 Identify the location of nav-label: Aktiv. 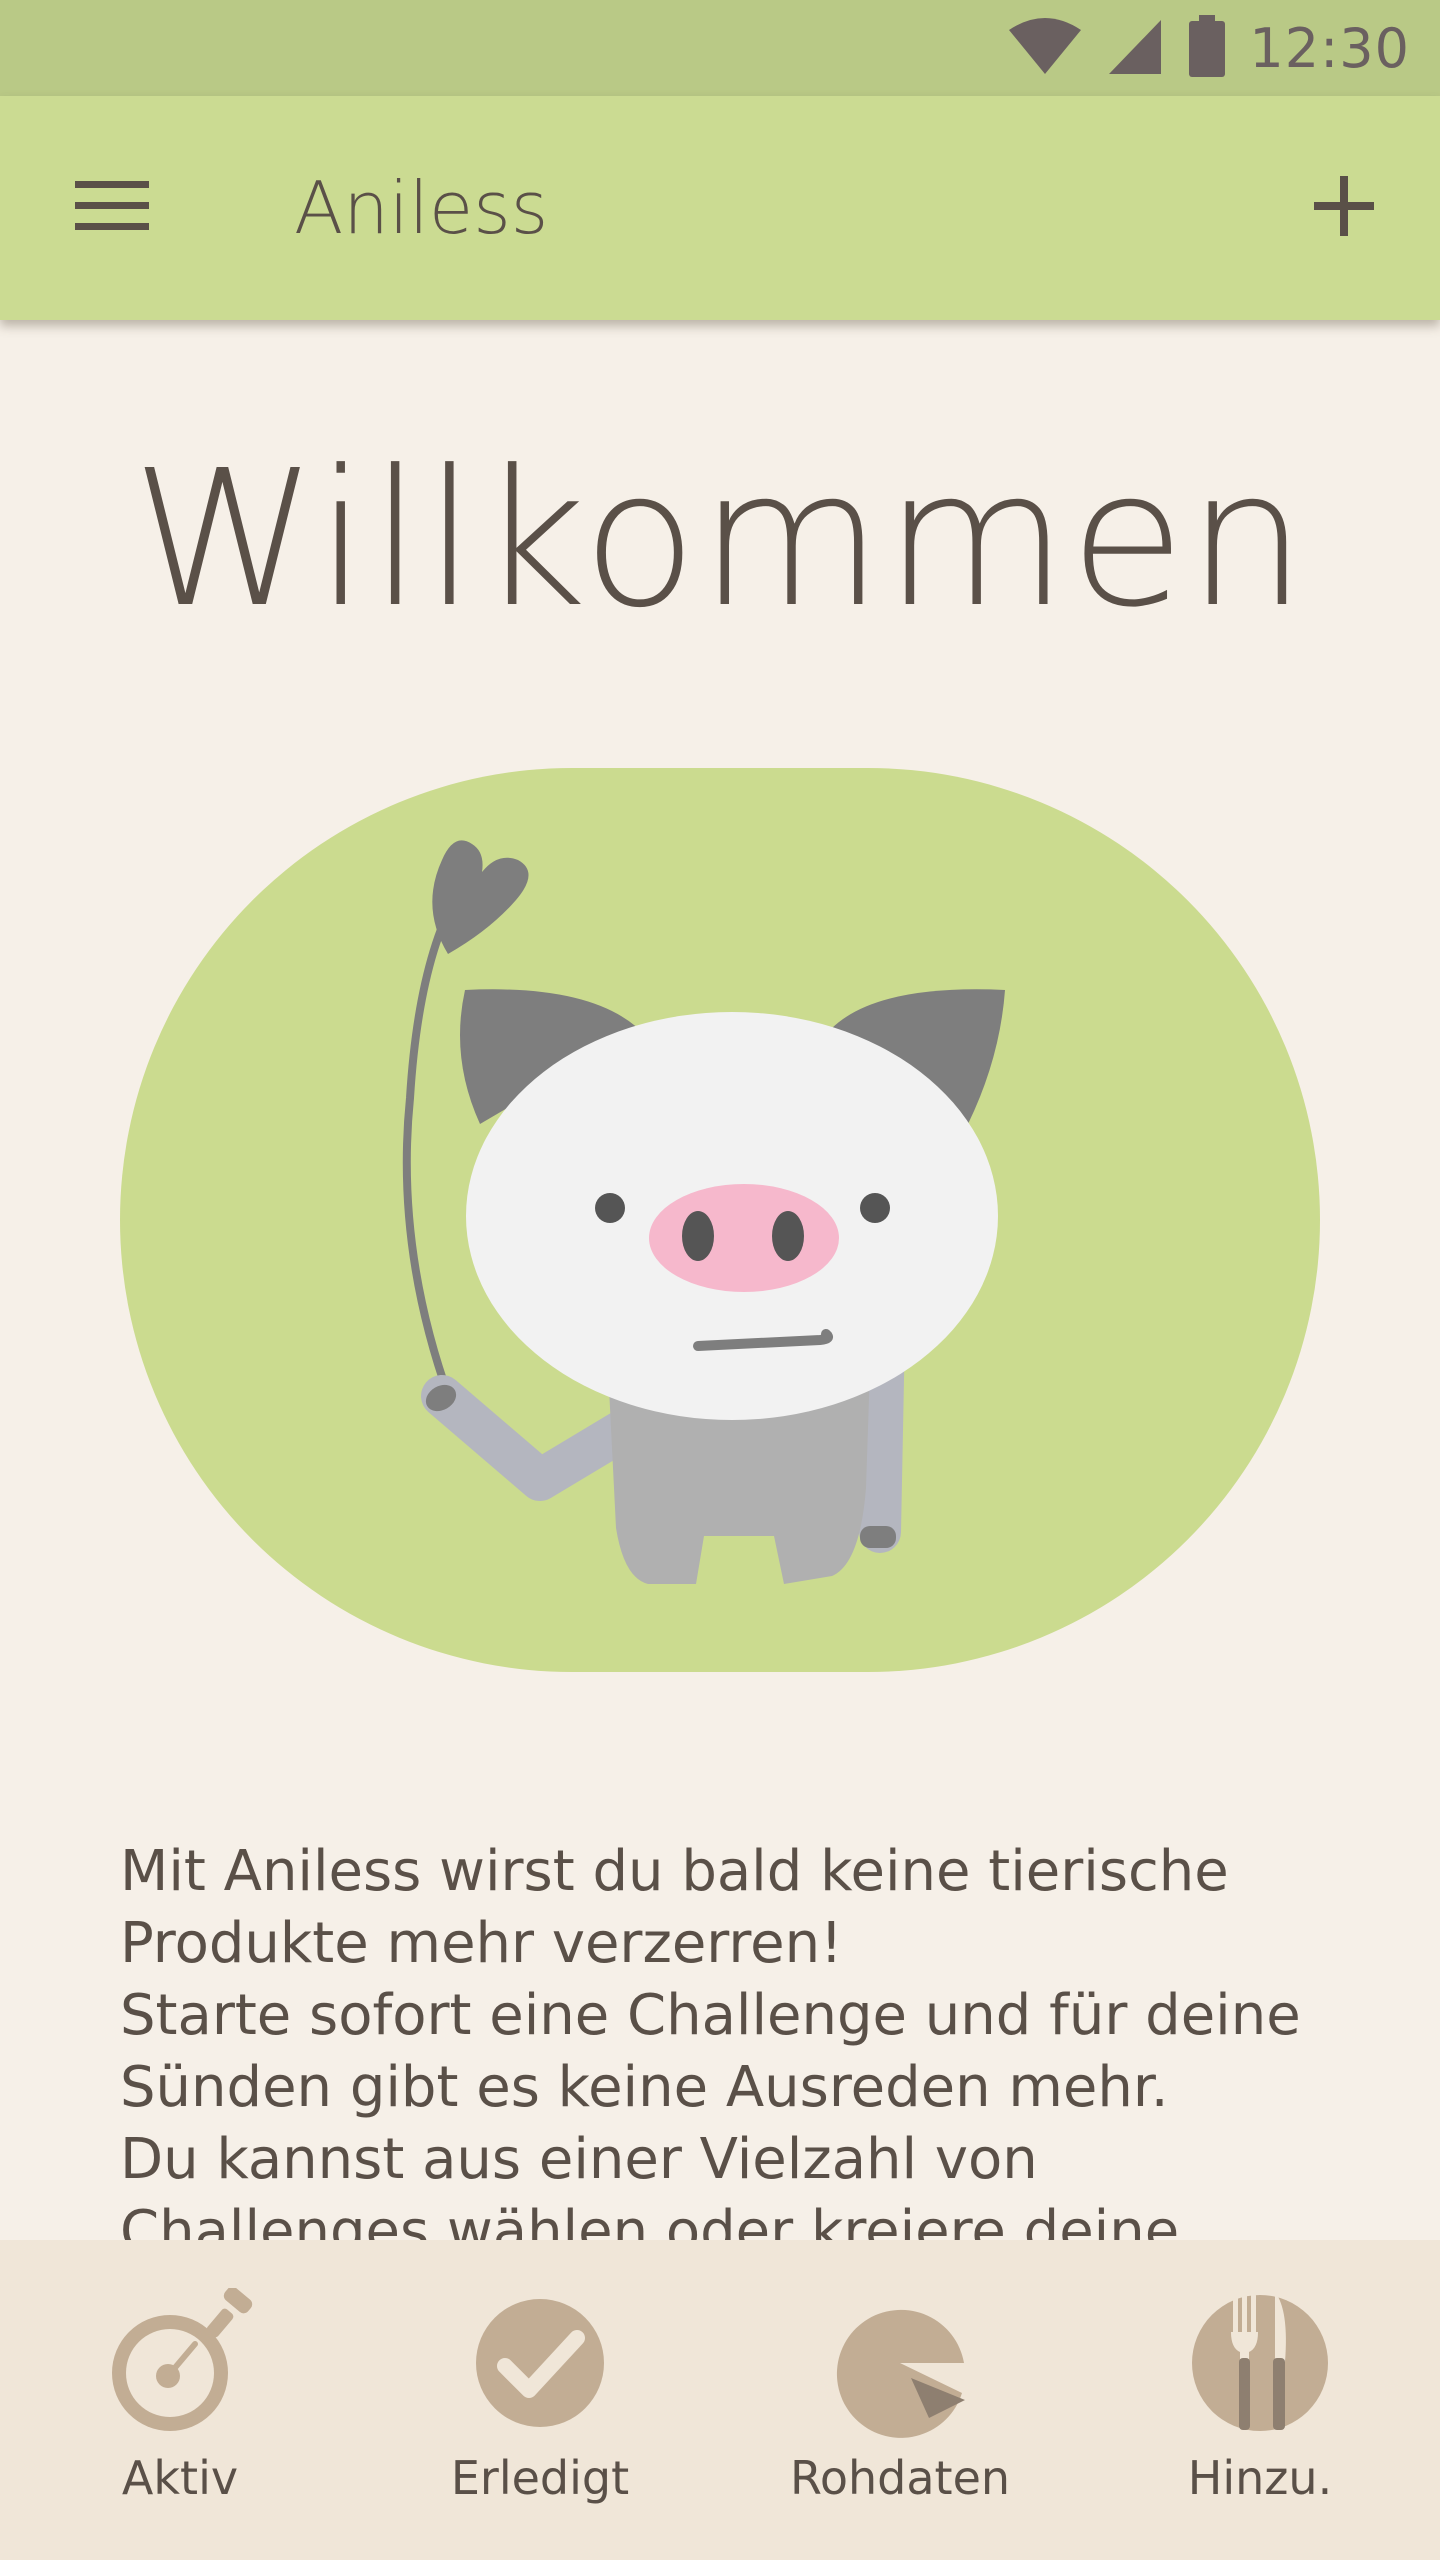
(180, 2478).